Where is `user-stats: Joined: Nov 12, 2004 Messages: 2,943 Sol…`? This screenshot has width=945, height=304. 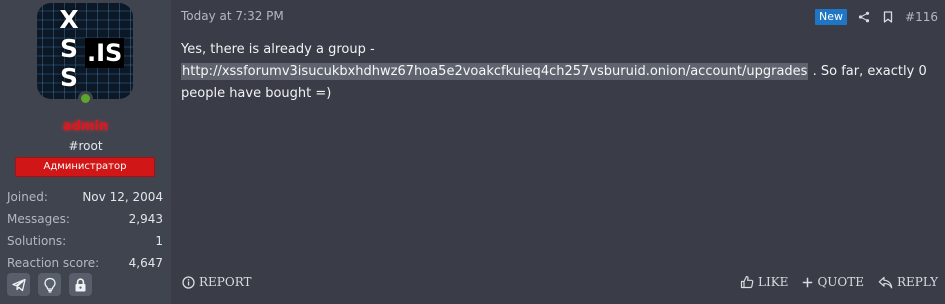 user-stats: Joined: Nov 12, 2004 Messages: 2,943 Sol… is located at coordinates (85, 233).